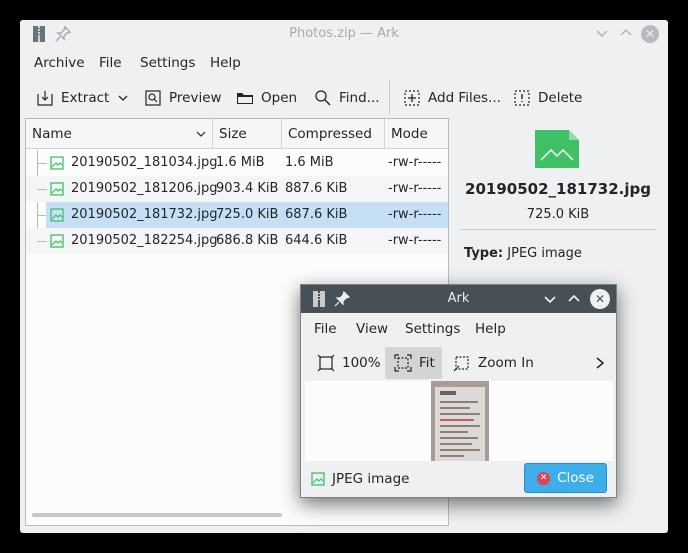  Describe the element at coordinates (458, 481) in the screenshot. I see `dialog-footer: JPEG image ✕ Close` at that location.